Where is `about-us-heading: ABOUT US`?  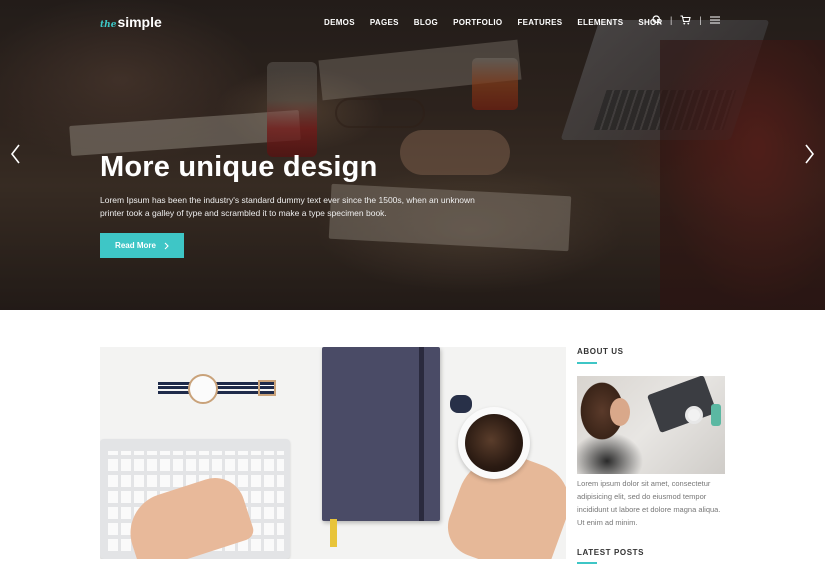 about-us-heading: ABOUT US is located at coordinates (600, 351).